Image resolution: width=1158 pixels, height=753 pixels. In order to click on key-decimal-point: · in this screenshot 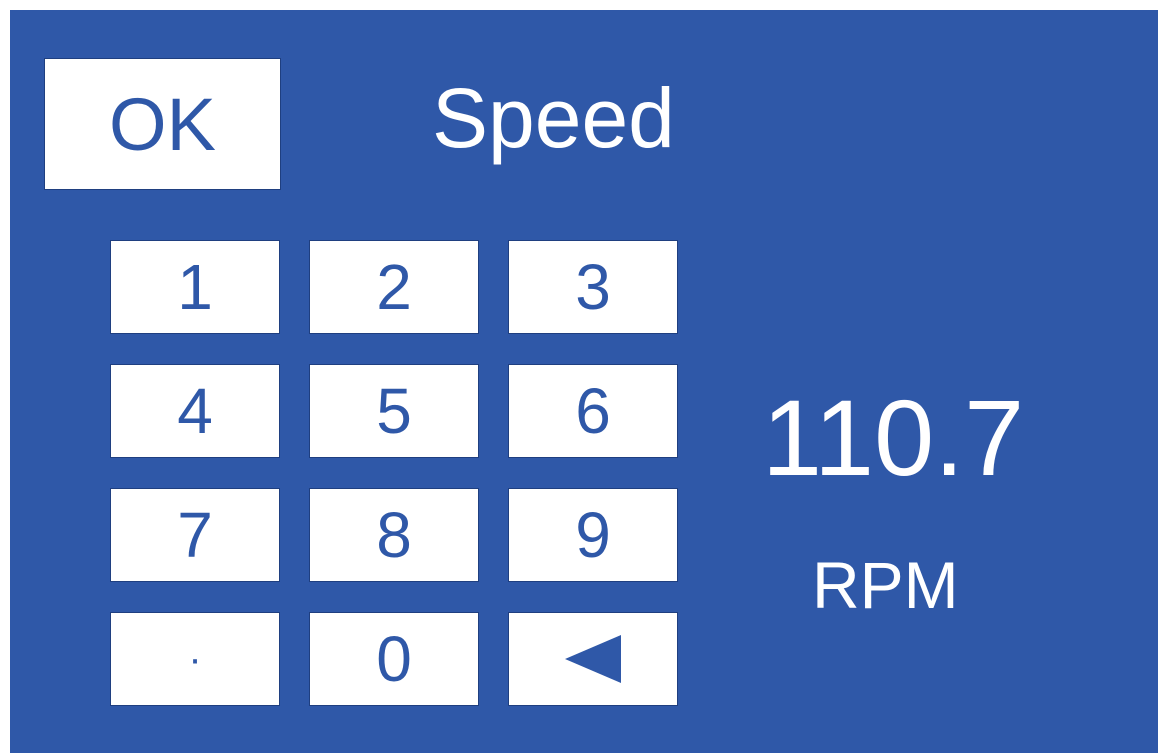, I will do `click(195, 659)`.